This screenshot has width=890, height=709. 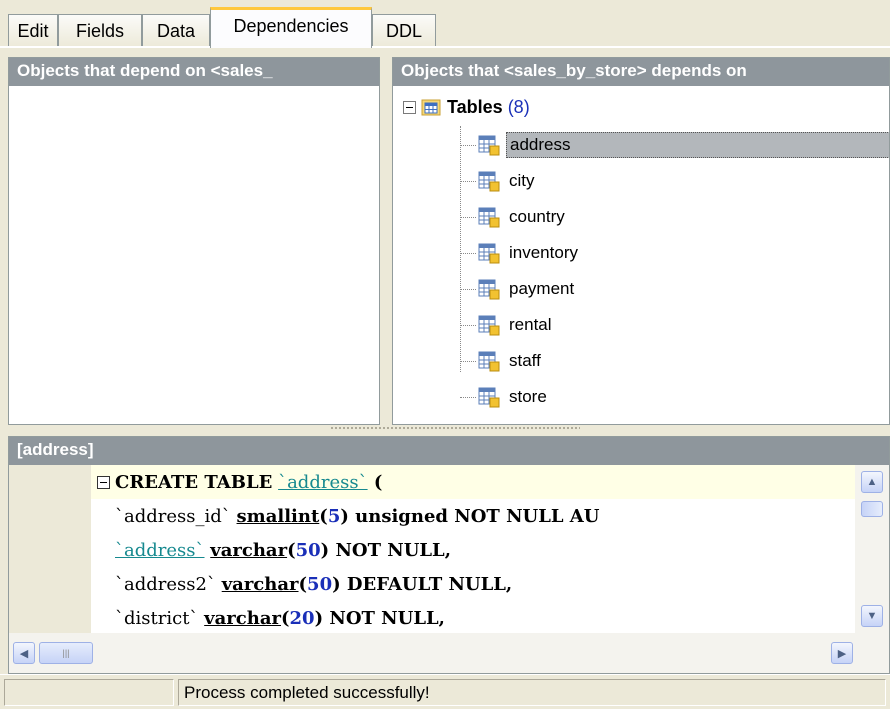 What do you see at coordinates (532, 692) in the screenshot?
I see `status-message: Process completed successfully!` at bounding box center [532, 692].